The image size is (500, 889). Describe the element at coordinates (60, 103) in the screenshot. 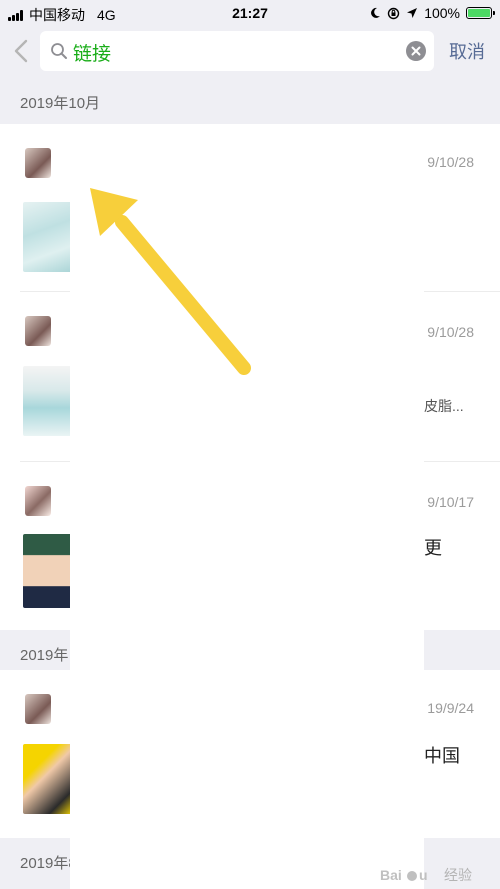

I see `section-header-label: 2019年10月` at that location.